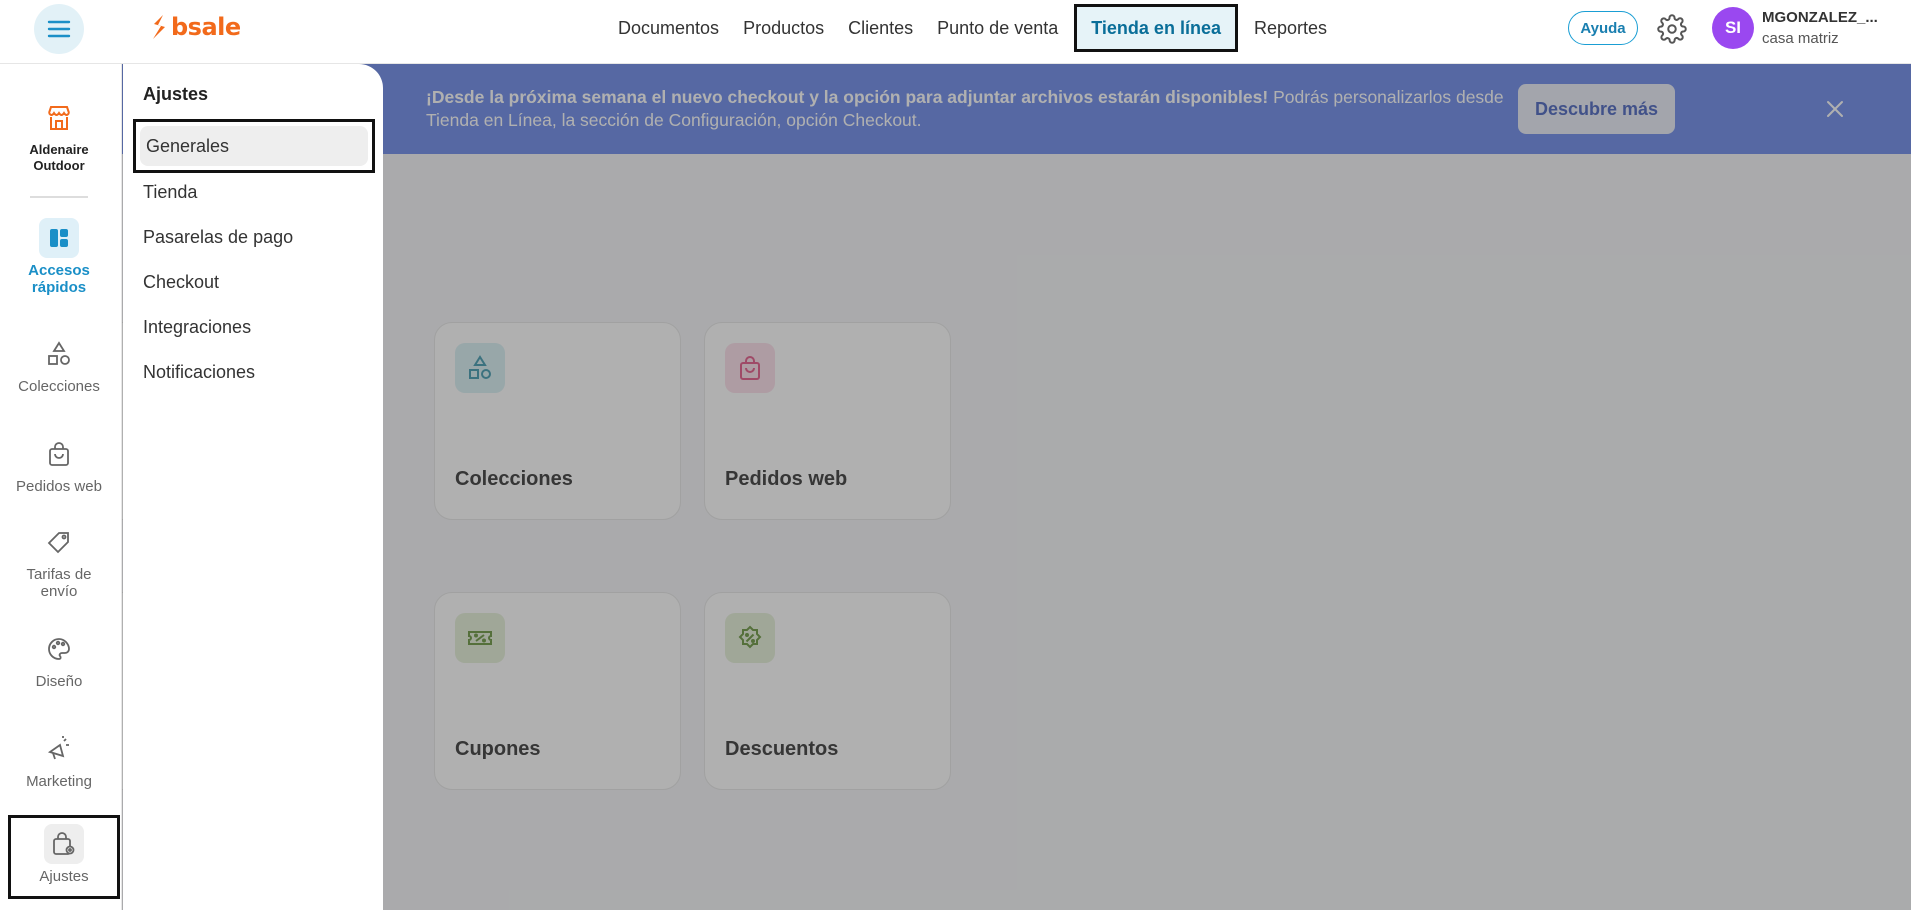 The height and width of the screenshot is (910, 1911). Describe the element at coordinates (59, 197) in the screenshot. I see `rail-divider` at that location.